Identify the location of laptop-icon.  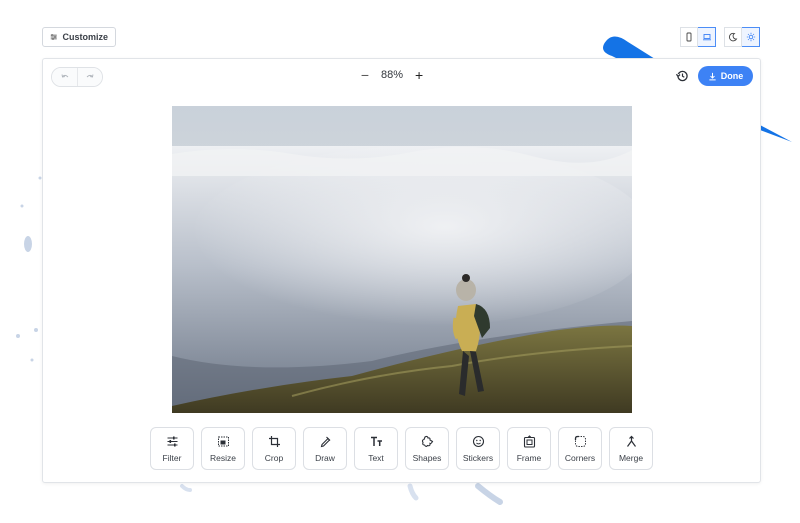
(706, 37).